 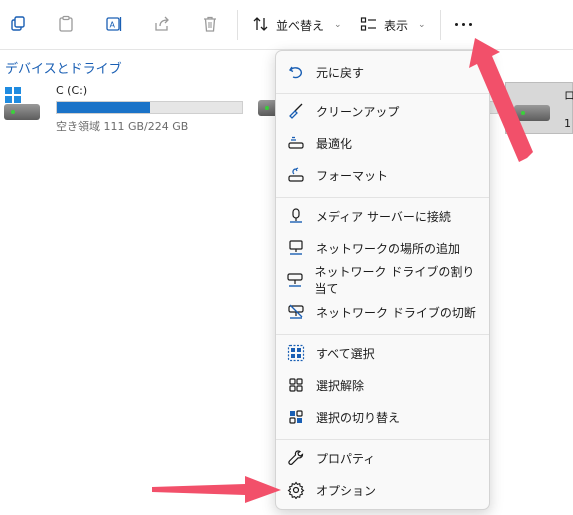 I want to click on menu-item-label: ネットワークの場所の追加, so click(x=388, y=248).